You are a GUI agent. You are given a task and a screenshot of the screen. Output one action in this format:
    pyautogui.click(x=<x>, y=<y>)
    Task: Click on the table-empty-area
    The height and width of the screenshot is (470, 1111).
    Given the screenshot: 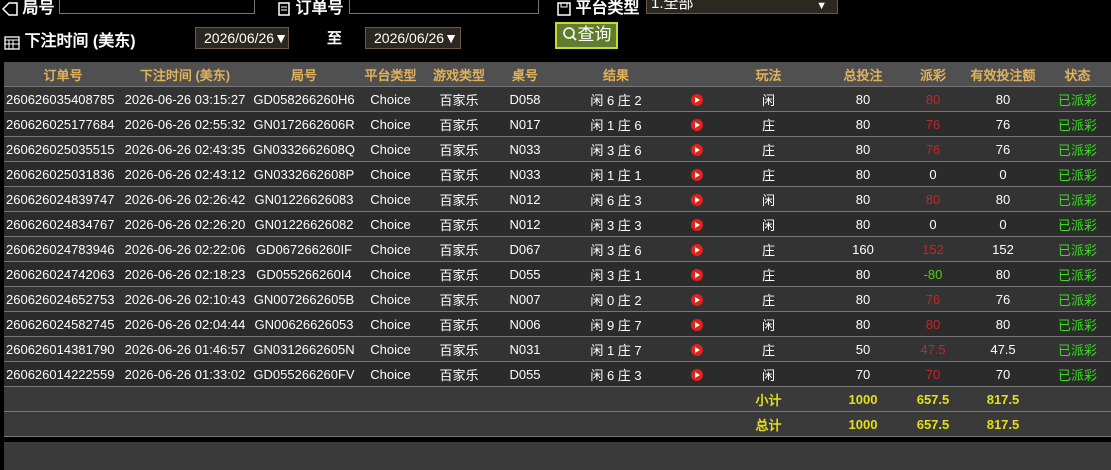 What is the action you would take?
    pyautogui.click(x=557, y=456)
    